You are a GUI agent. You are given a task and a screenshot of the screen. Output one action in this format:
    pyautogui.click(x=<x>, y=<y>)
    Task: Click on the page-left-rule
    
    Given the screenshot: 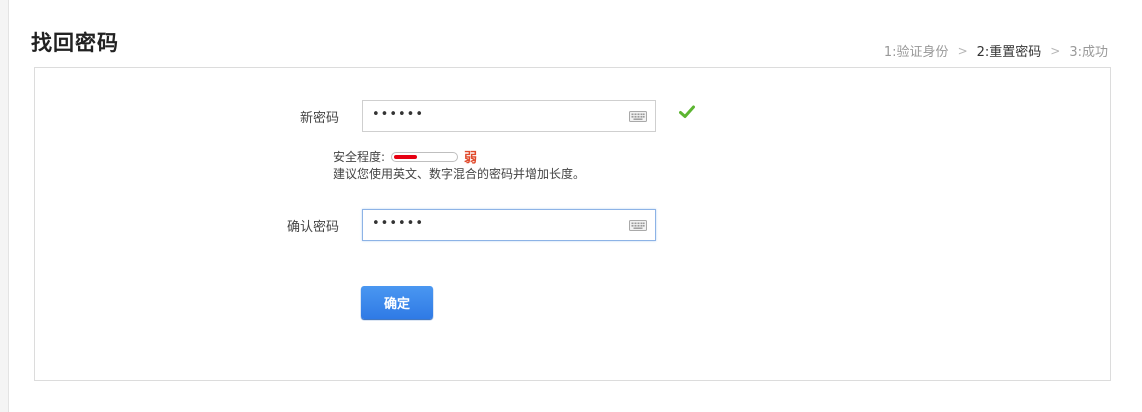 What is the action you would take?
    pyautogui.click(x=4, y=206)
    